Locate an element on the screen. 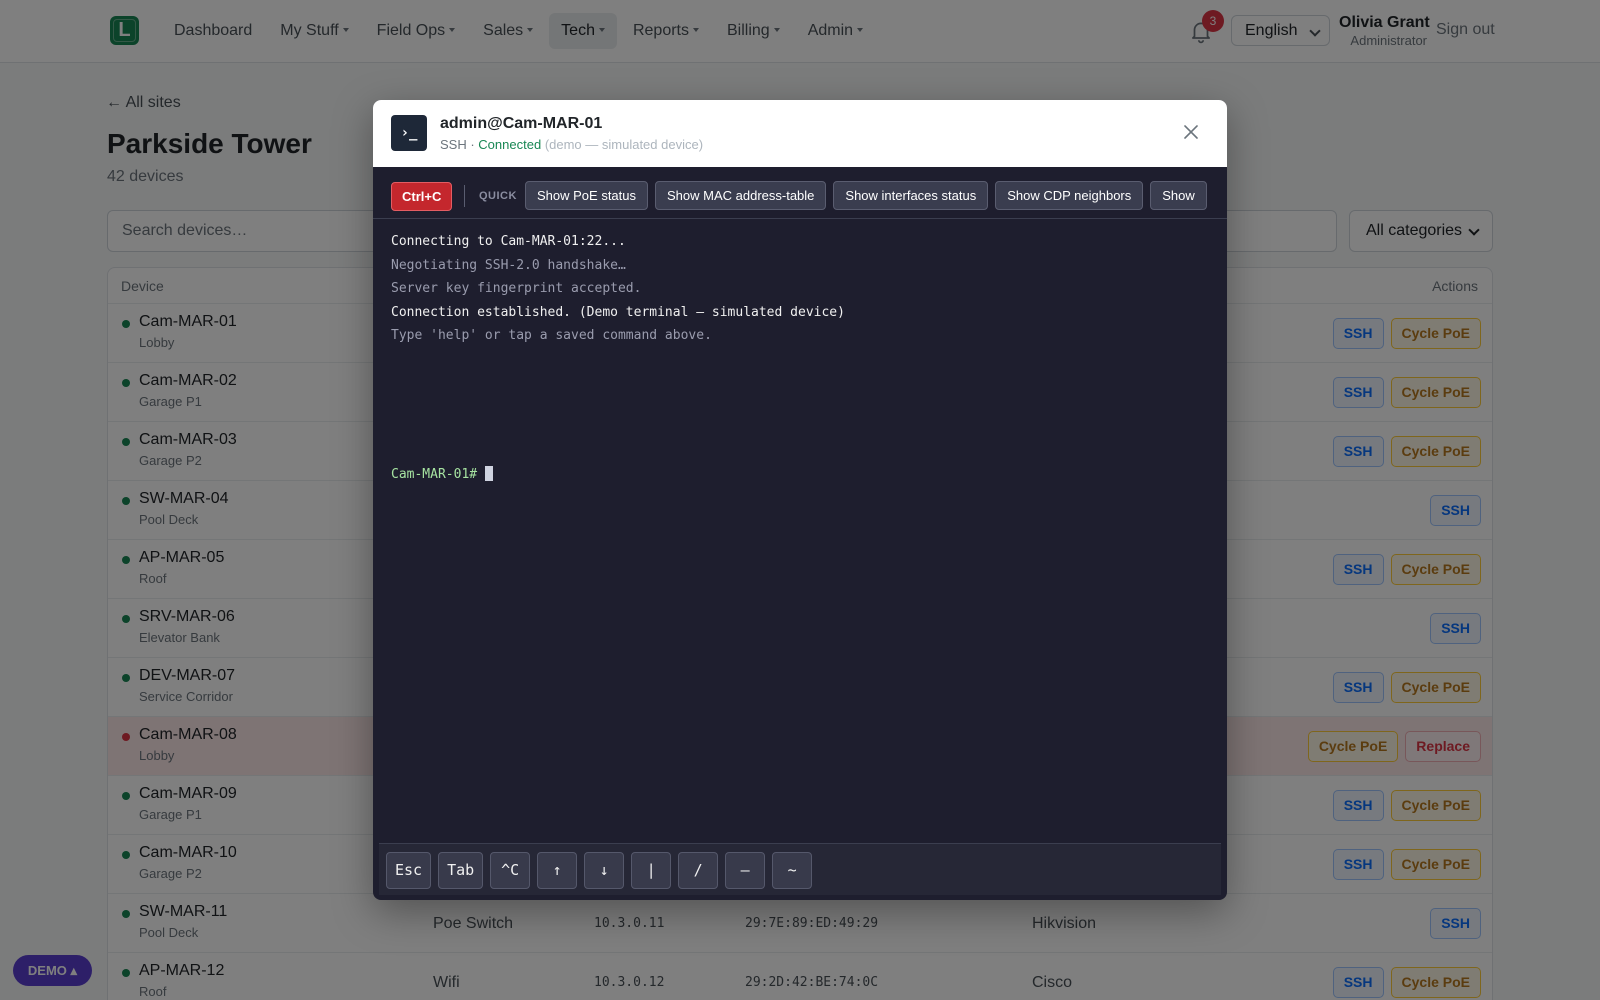 The image size is (1600, 1000). quick-command-show-poe-status: Show PoE status is located at coordinates (586, 195).